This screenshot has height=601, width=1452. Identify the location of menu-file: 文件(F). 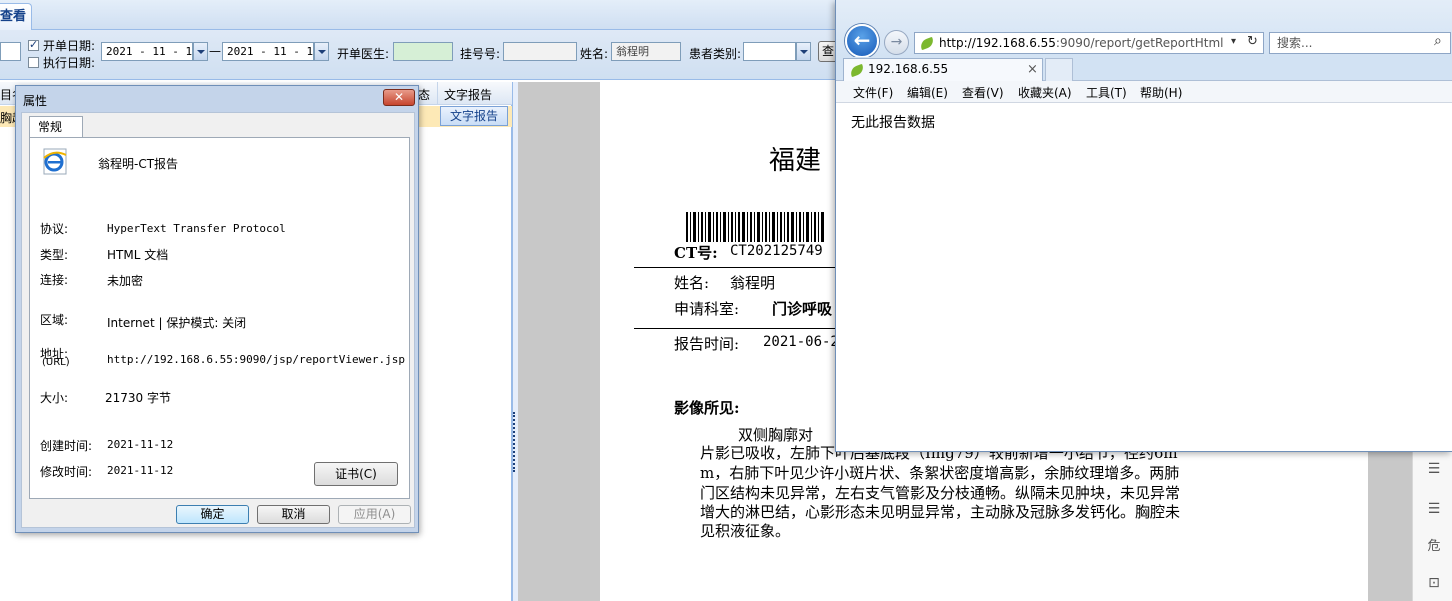
(873, 92).